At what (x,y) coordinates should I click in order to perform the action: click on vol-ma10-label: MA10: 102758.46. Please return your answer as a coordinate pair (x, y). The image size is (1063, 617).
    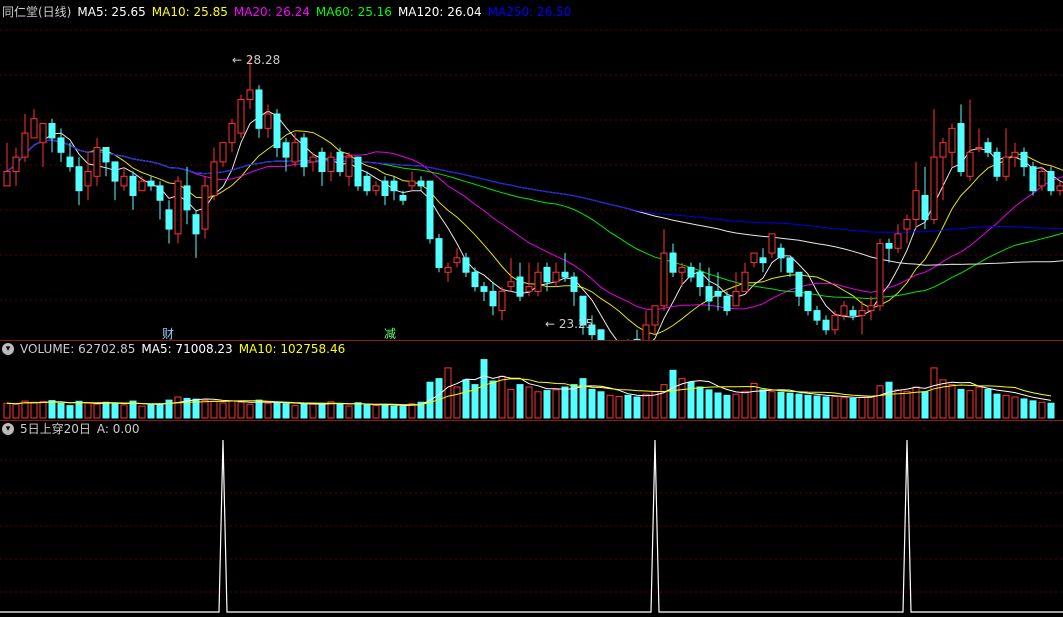
    Looking at the image, I should click on (292, 349).